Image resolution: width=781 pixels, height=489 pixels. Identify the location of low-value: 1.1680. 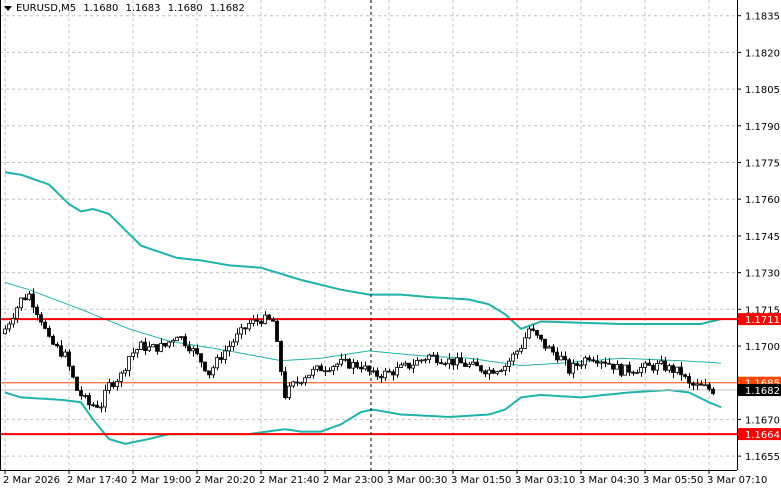
(185, 8).